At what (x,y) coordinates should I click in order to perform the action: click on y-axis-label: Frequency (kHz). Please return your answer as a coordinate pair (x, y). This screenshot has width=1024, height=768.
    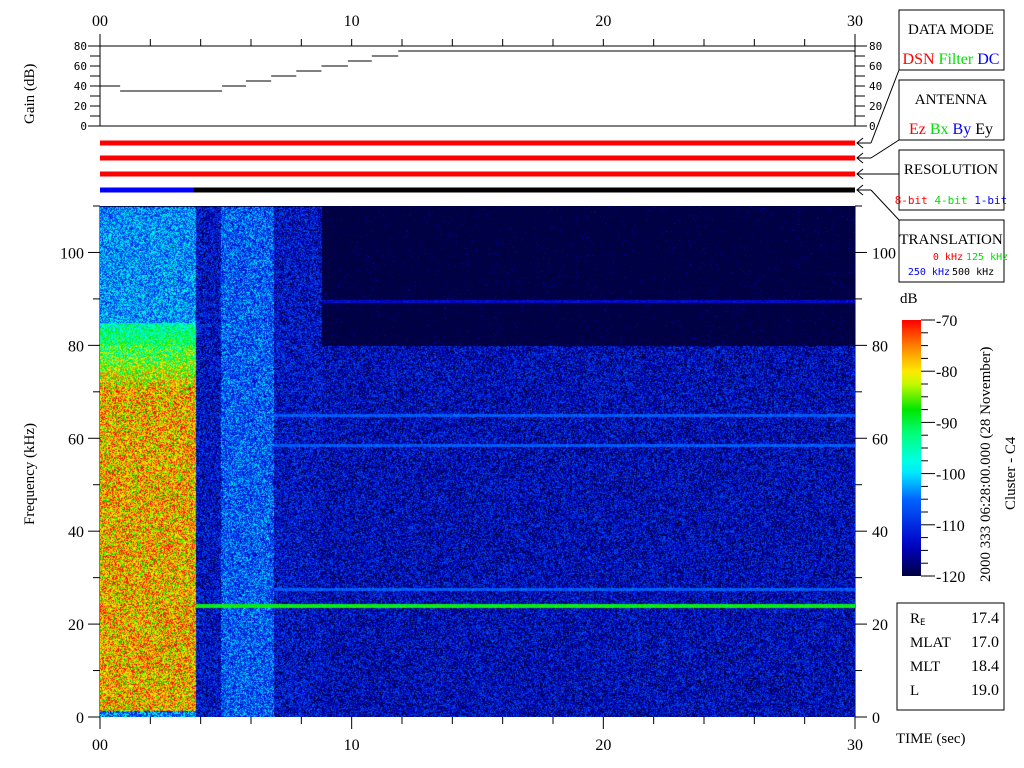
    Looking at the image, I should click on (30, 474).